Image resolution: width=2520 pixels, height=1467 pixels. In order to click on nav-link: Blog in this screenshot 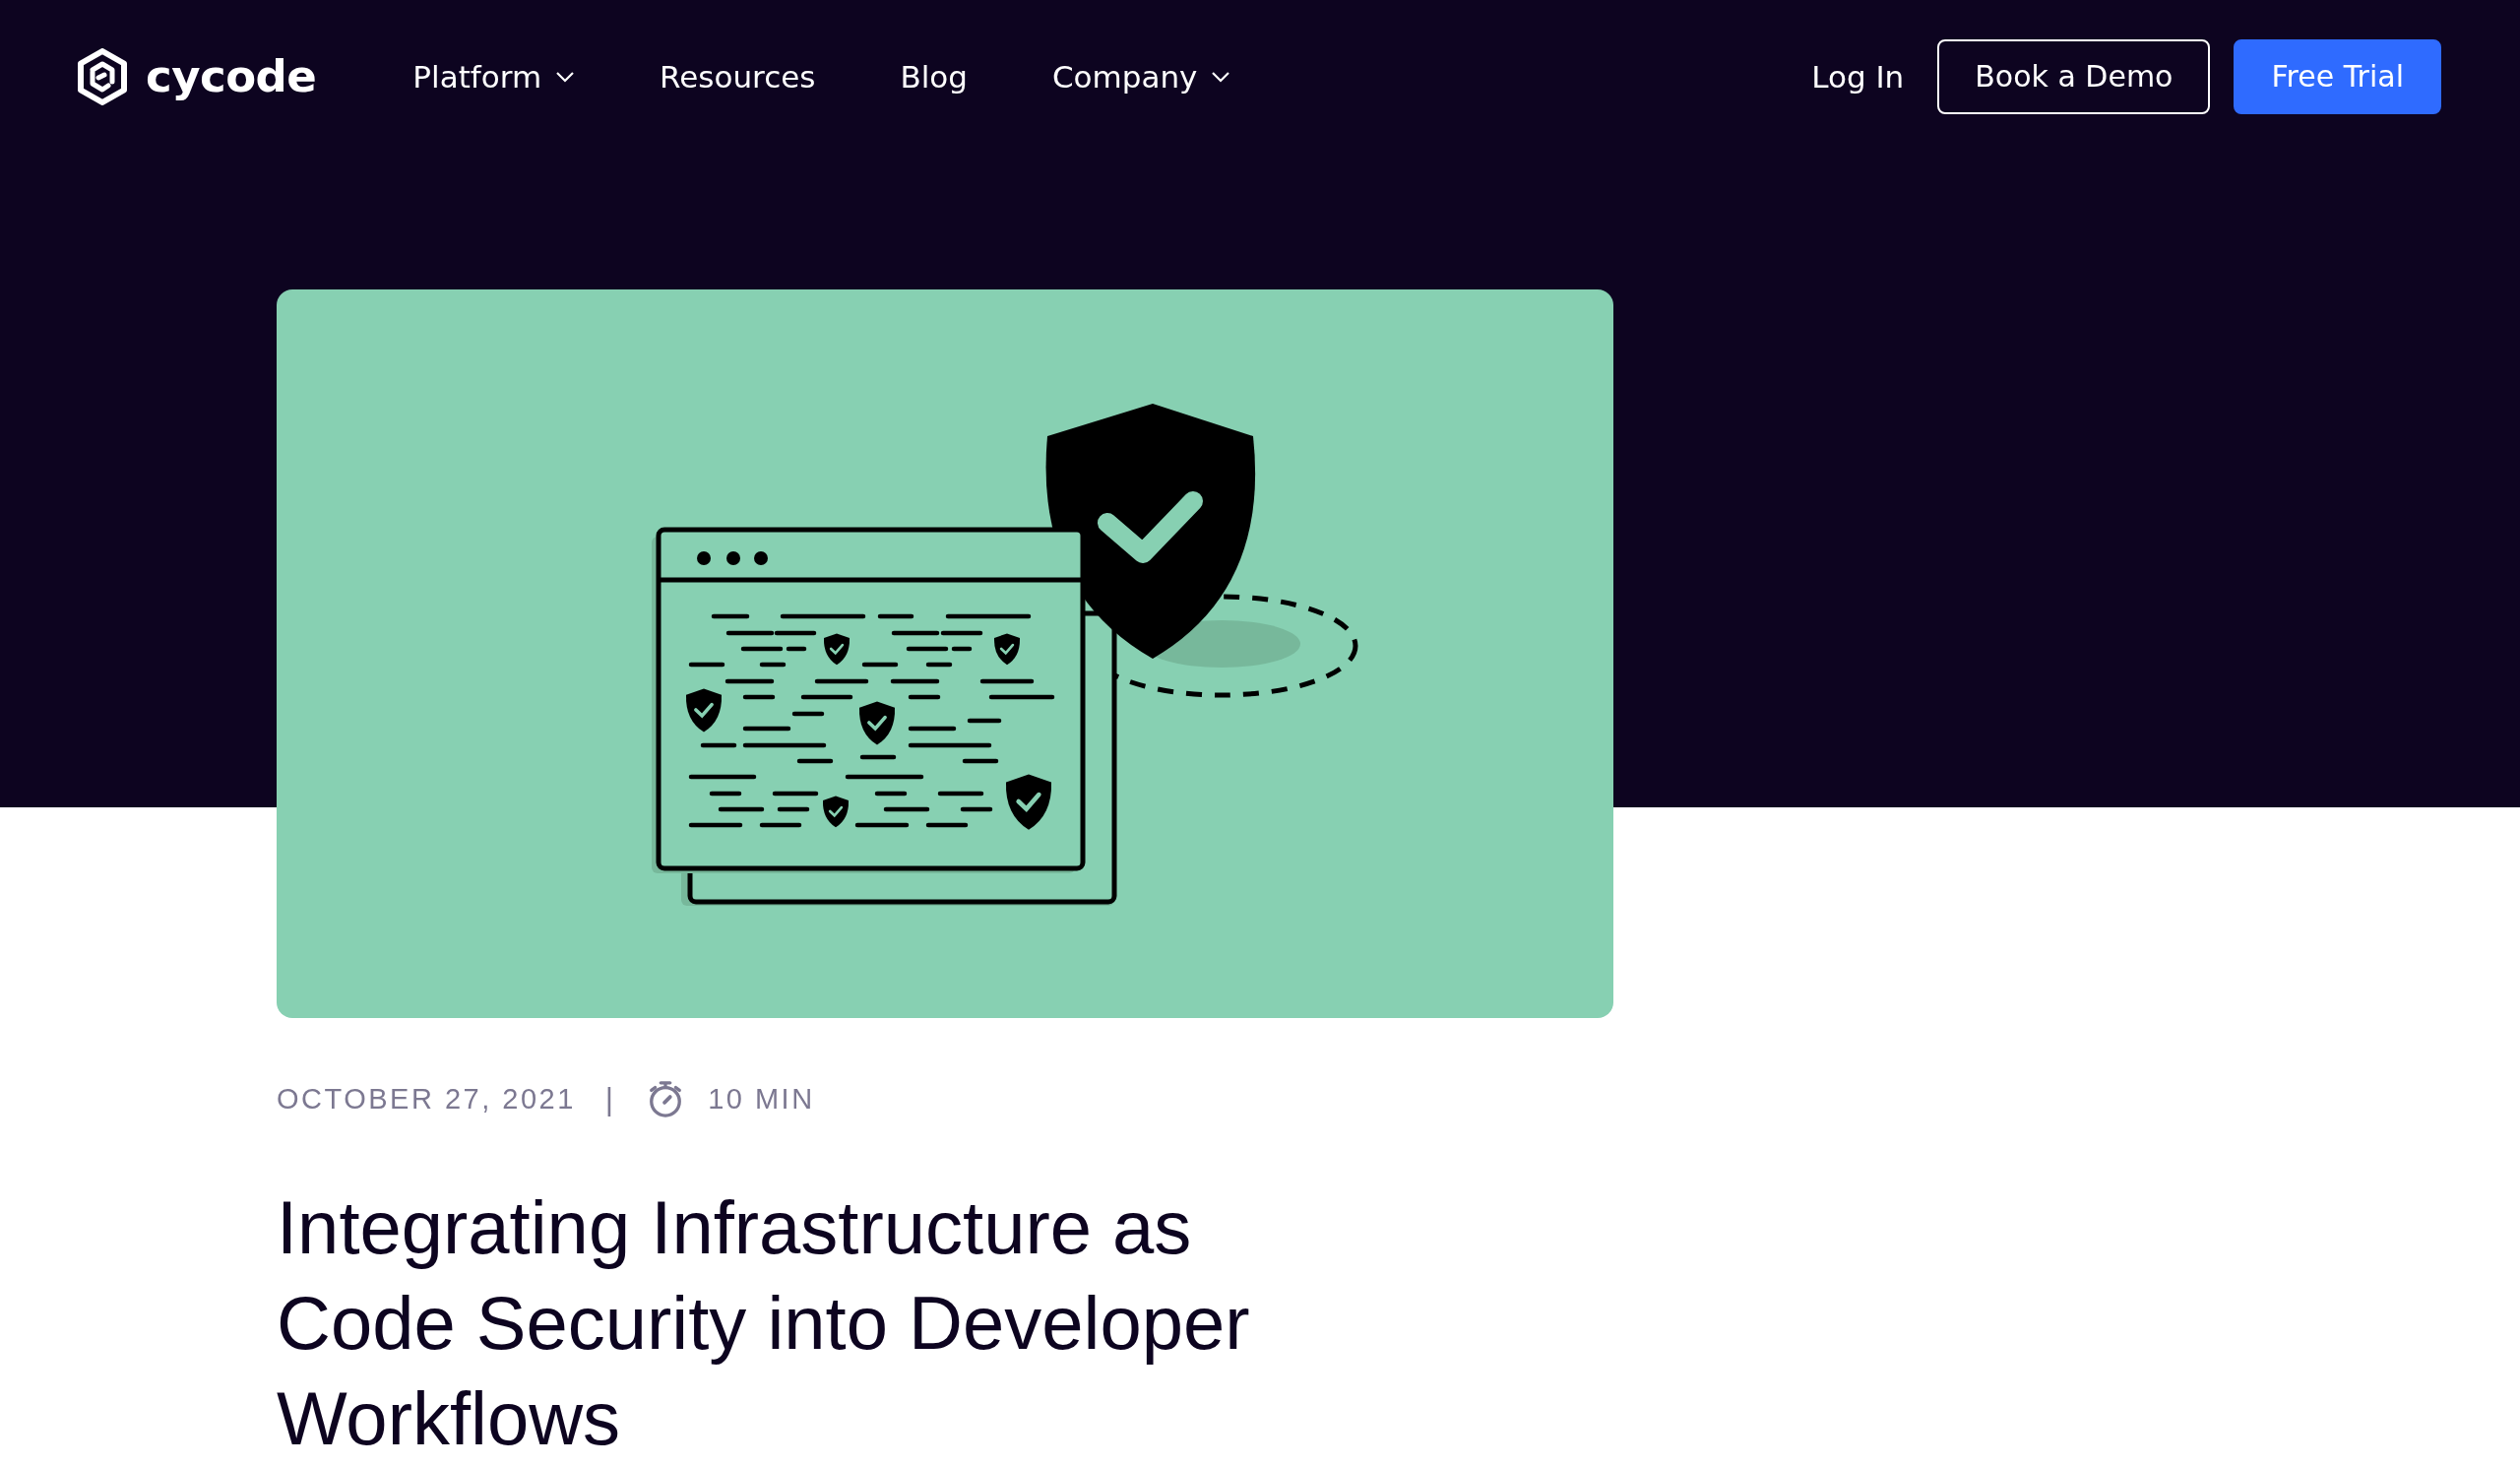, I will do `click(934, 76)`.